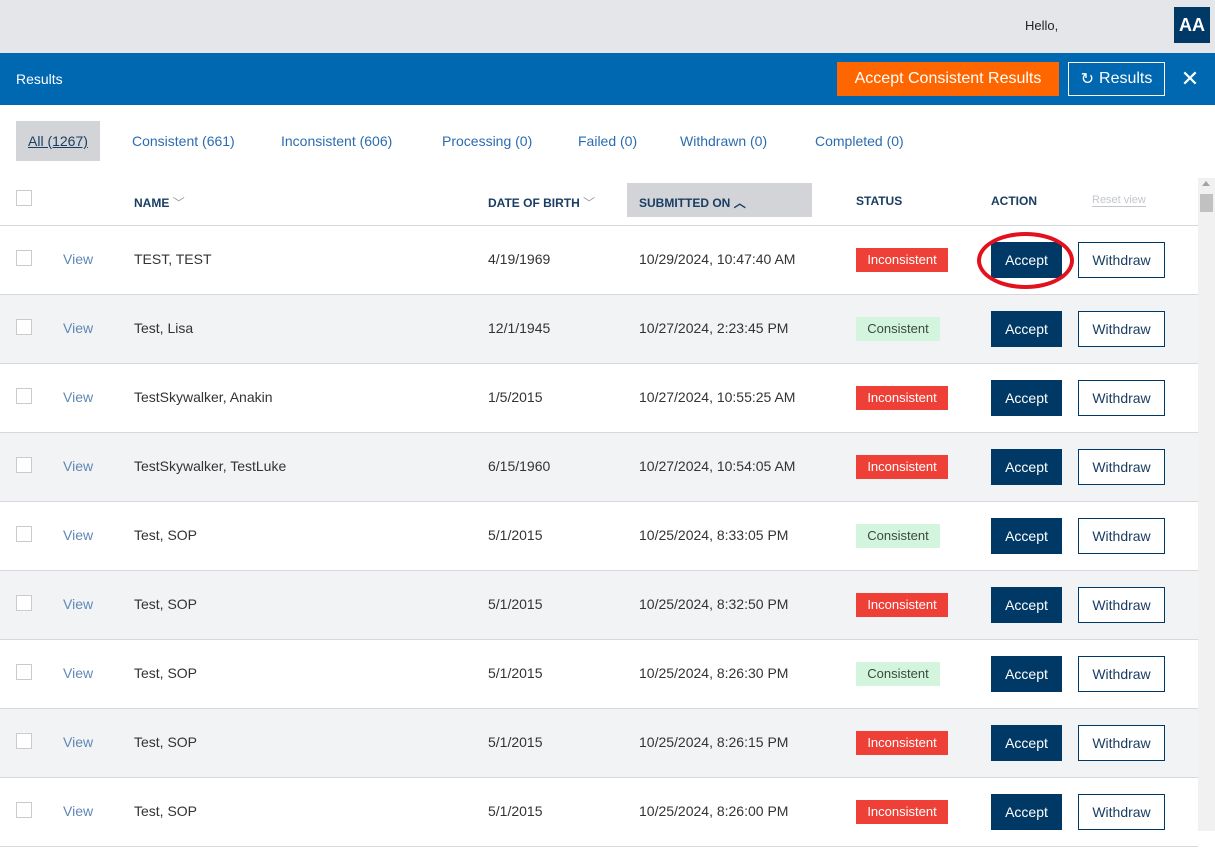 The image size is (1215, 847). Describe the element at coordinates (948, 79) in the screenshot. I see `accept-consistent-results-button: Accept Consistent Results` at that location.